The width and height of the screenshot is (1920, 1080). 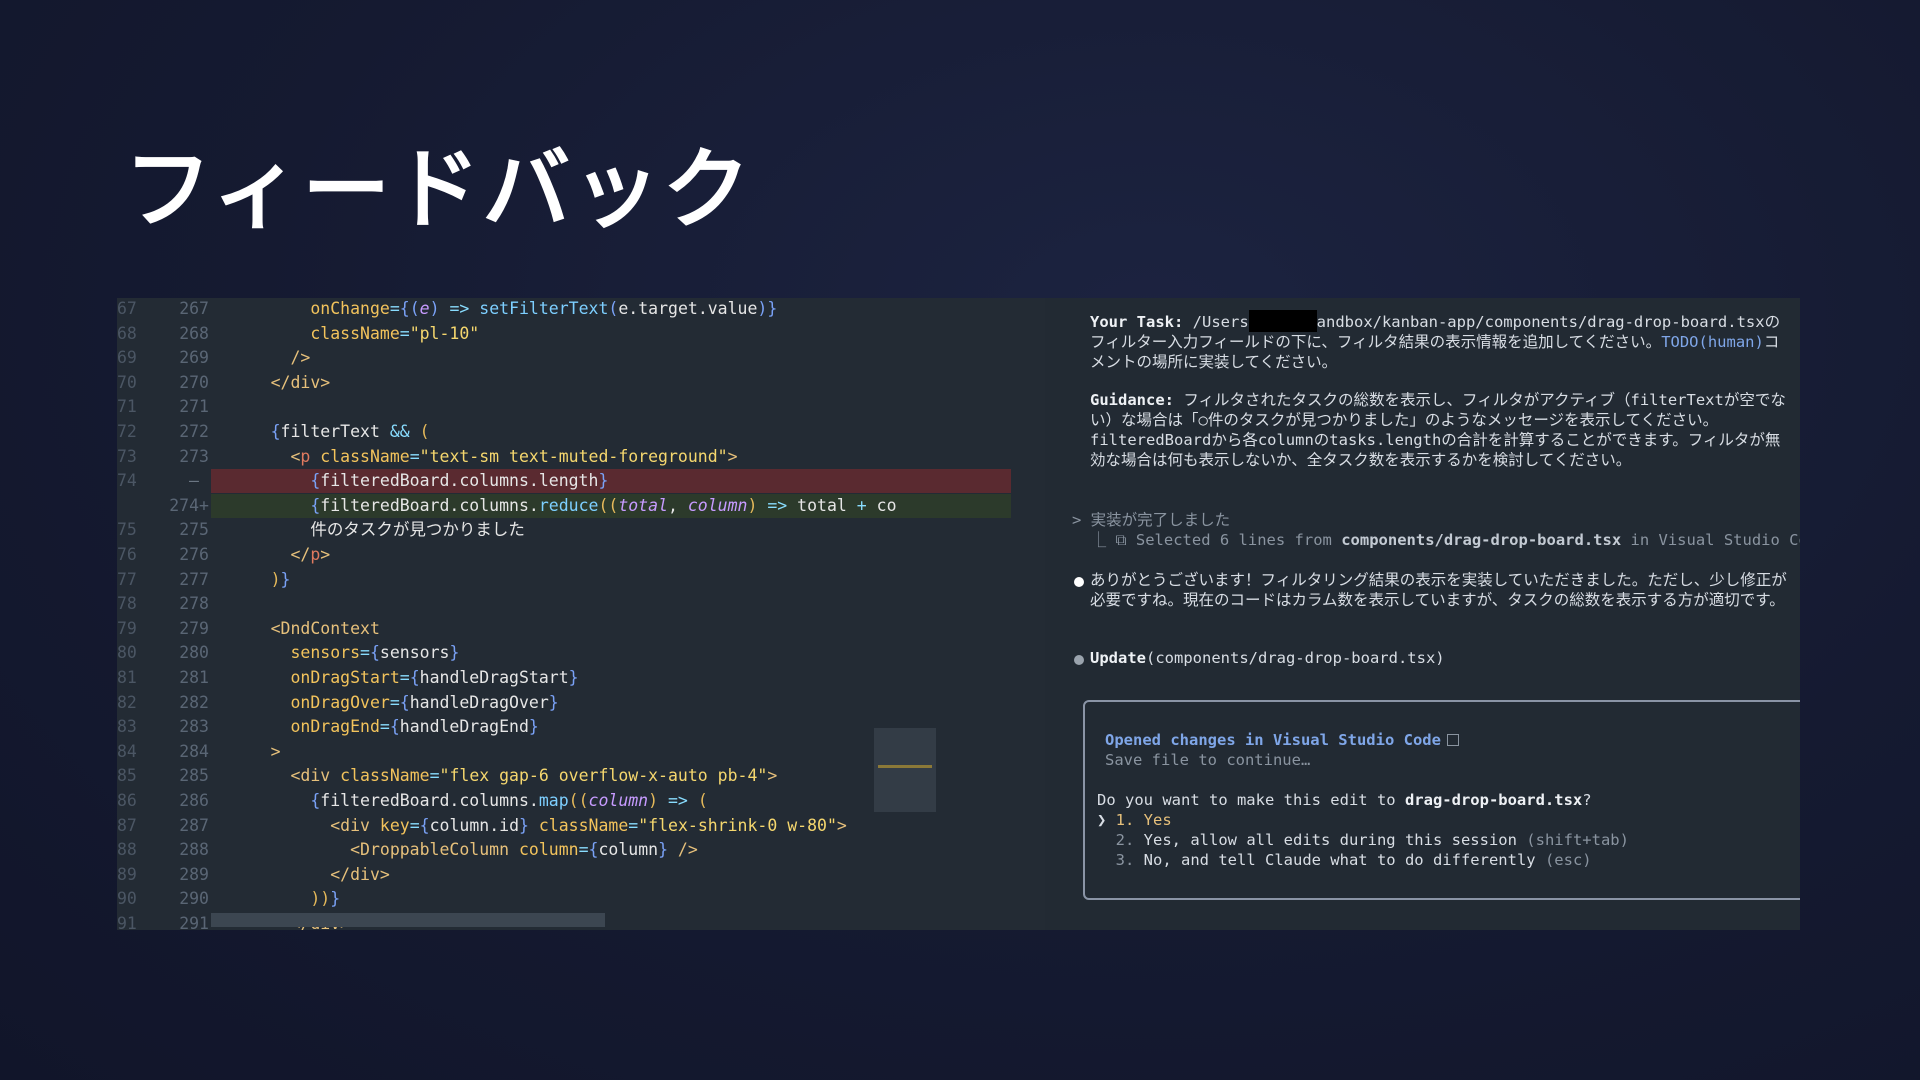 I want to click on code-line: 82 282 onDragOver={handleDragOver}, so click(x=581, y=703).